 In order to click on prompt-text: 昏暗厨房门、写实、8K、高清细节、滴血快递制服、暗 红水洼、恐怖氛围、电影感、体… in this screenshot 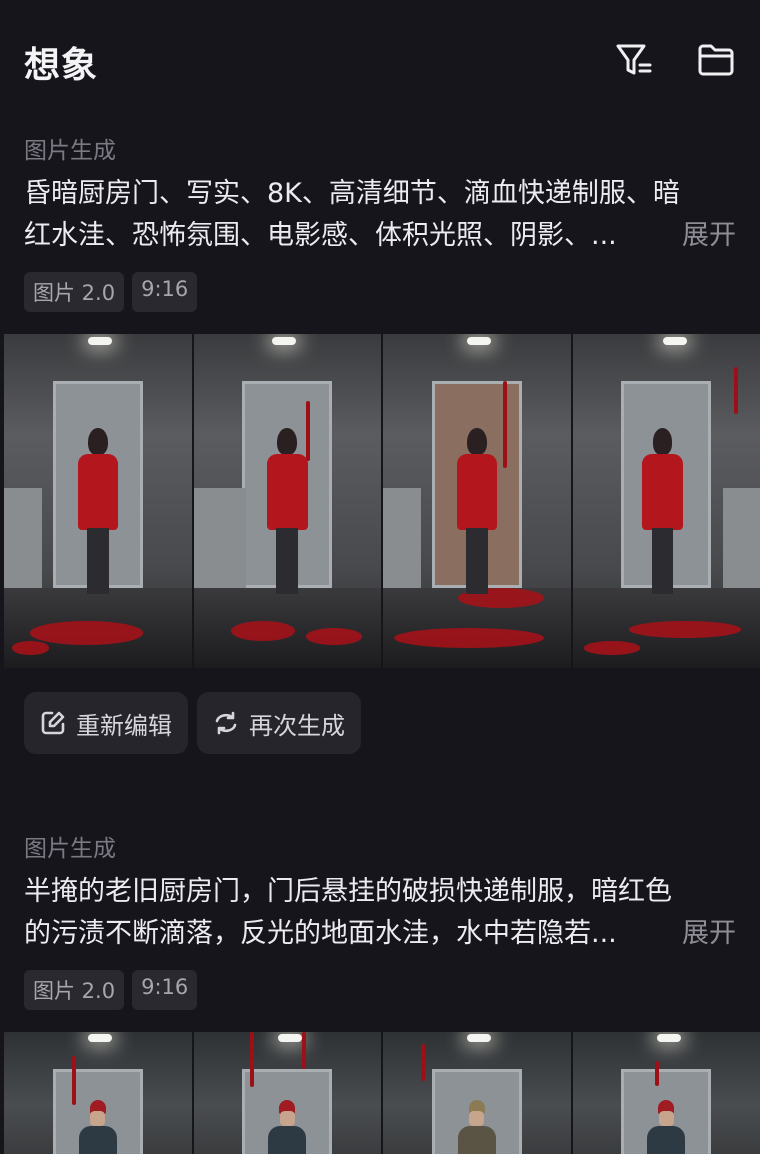, I will do `click(380, 215)`.